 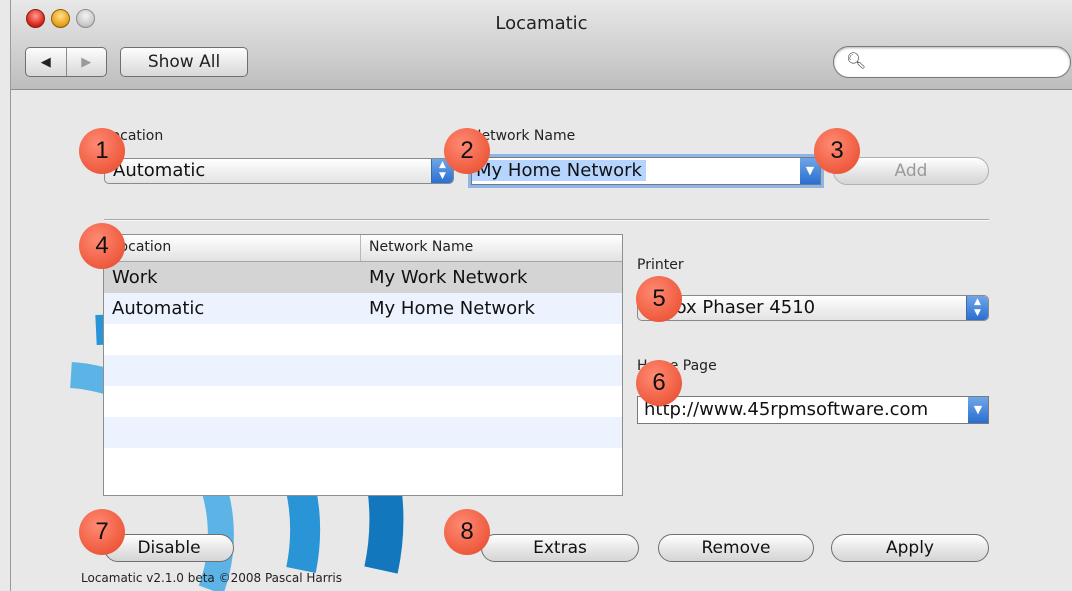 I want to click on cell-network: My Work Network, so click(x=448, y=277).